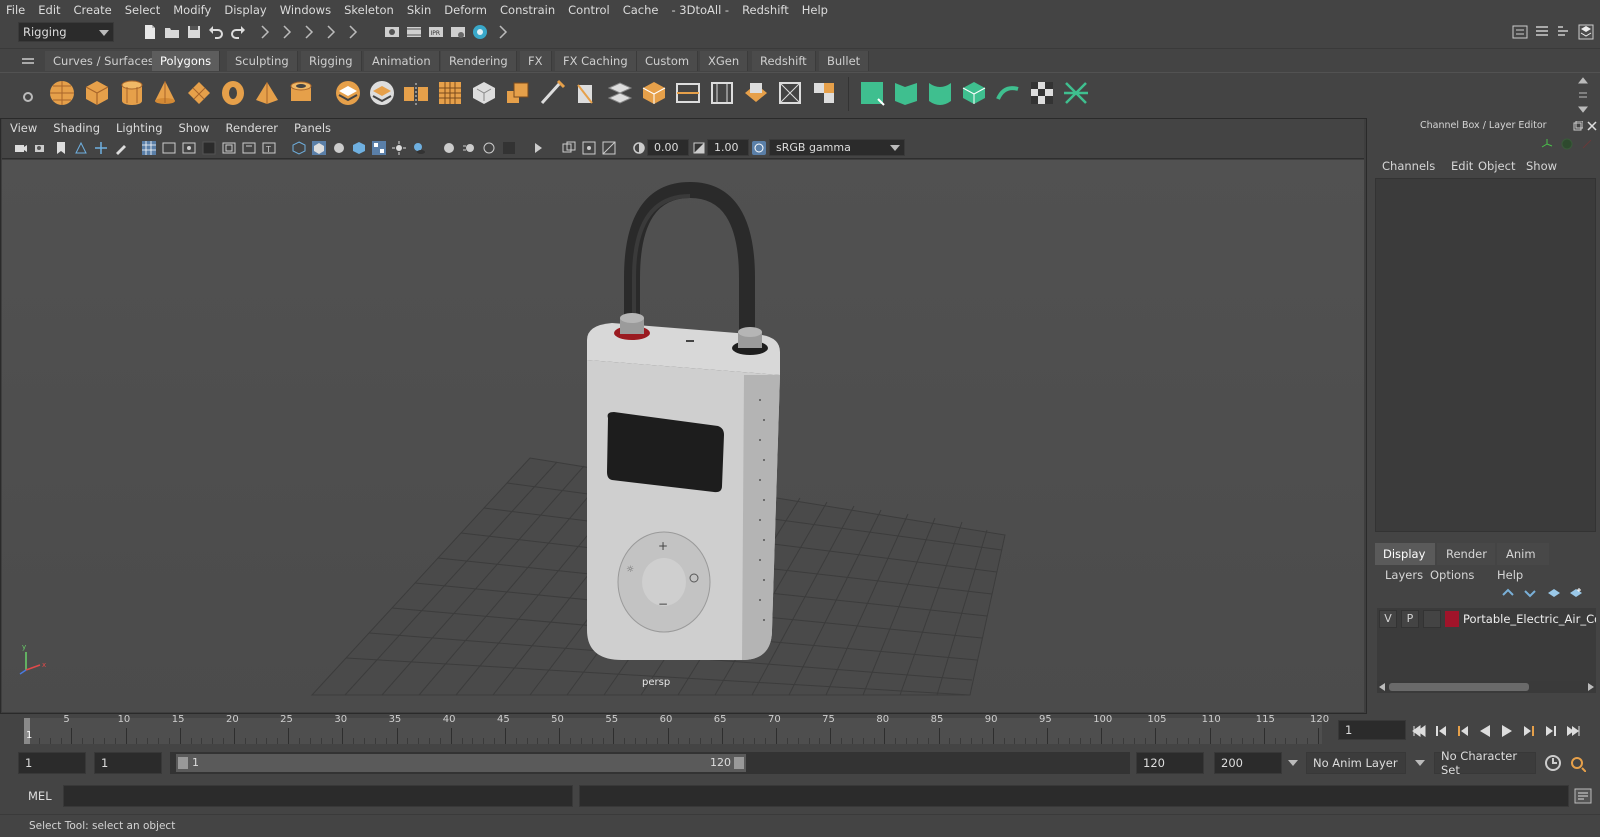 This screenshot has height=837, width=1600. Describe the element at coordinates (1577, 763) in the screenshot. I see `animation-preferences-icon` at that location.